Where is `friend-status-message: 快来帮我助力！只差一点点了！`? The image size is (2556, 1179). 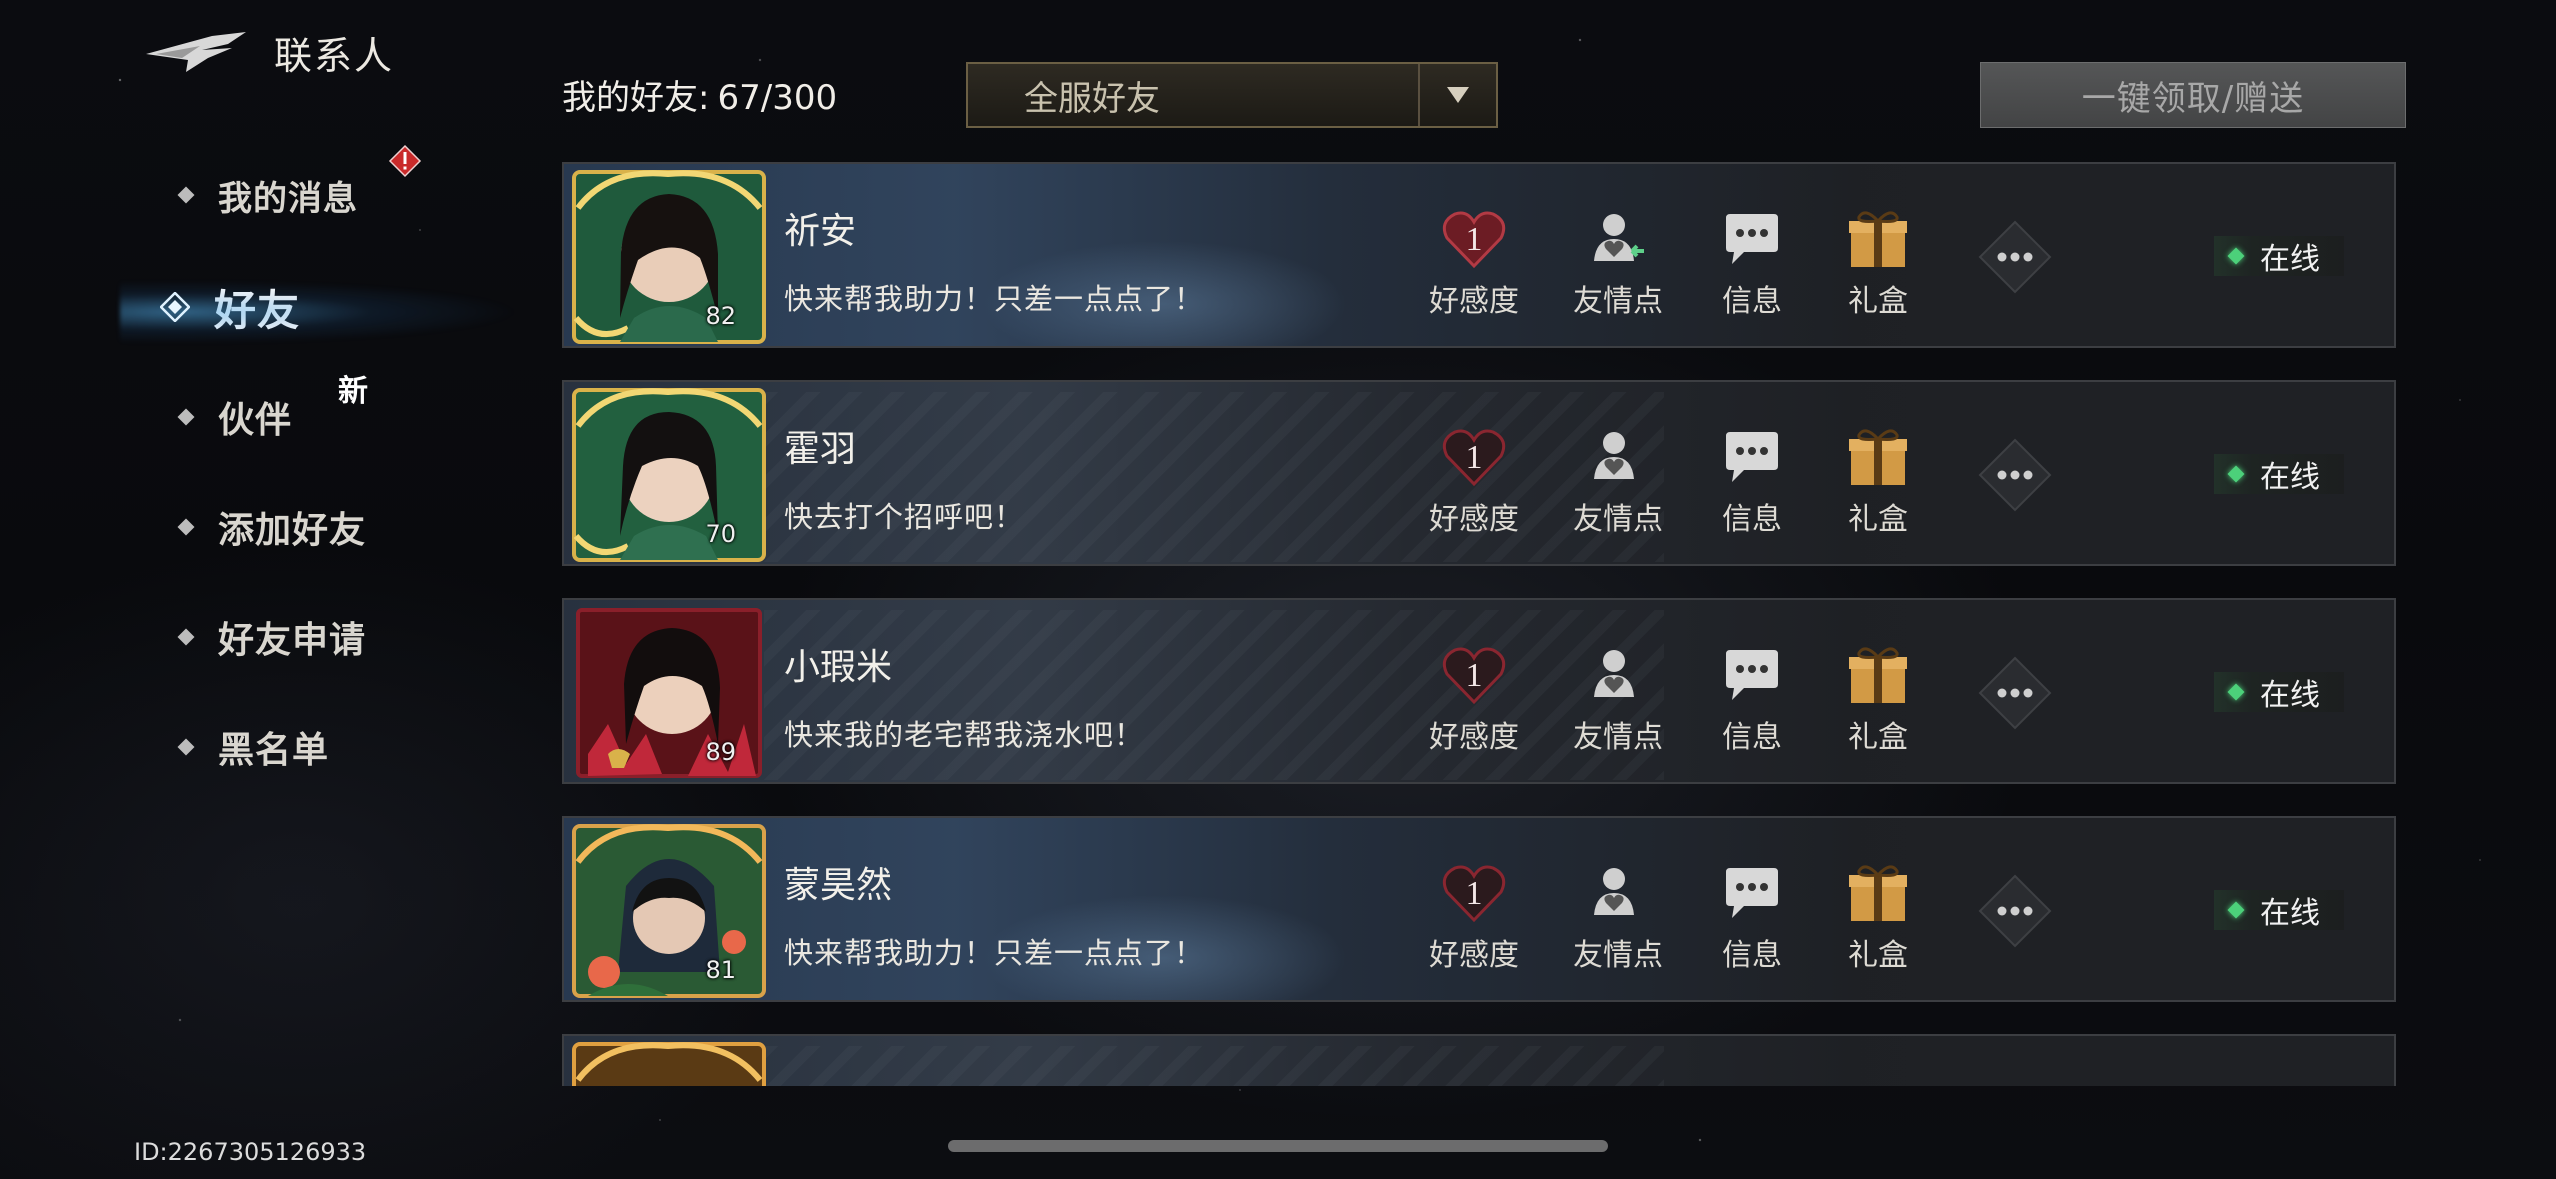 friend-status-message: 快来帮我助力！只差一点点了！ is located at coordinates (994, 299).